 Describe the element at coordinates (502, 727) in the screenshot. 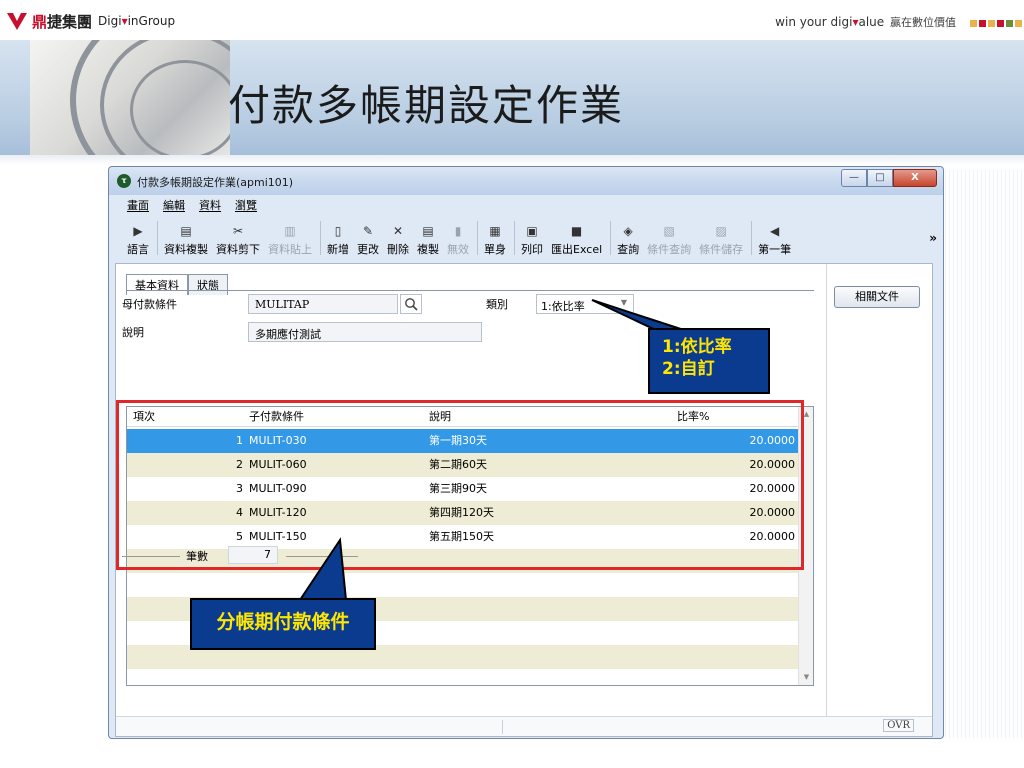

I see `status-separator` at that location.